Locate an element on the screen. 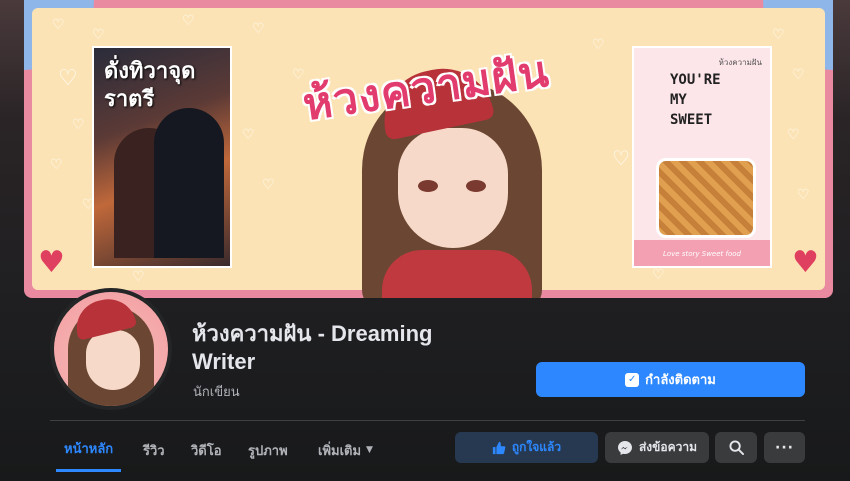  illustration-face is located at coordinates (453, 188).